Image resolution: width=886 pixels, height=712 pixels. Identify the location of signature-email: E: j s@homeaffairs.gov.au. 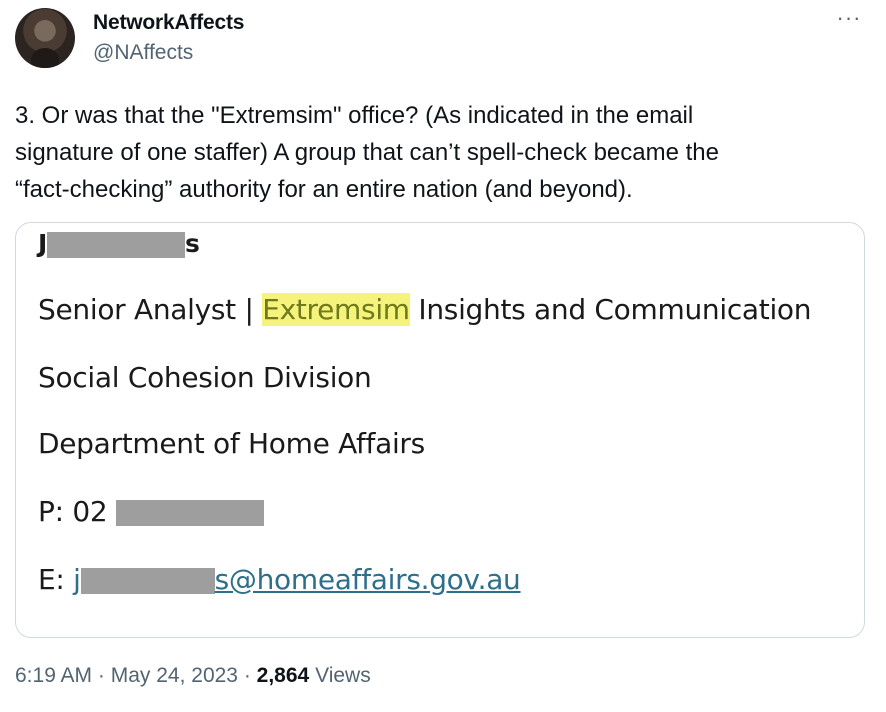
(279, 579).